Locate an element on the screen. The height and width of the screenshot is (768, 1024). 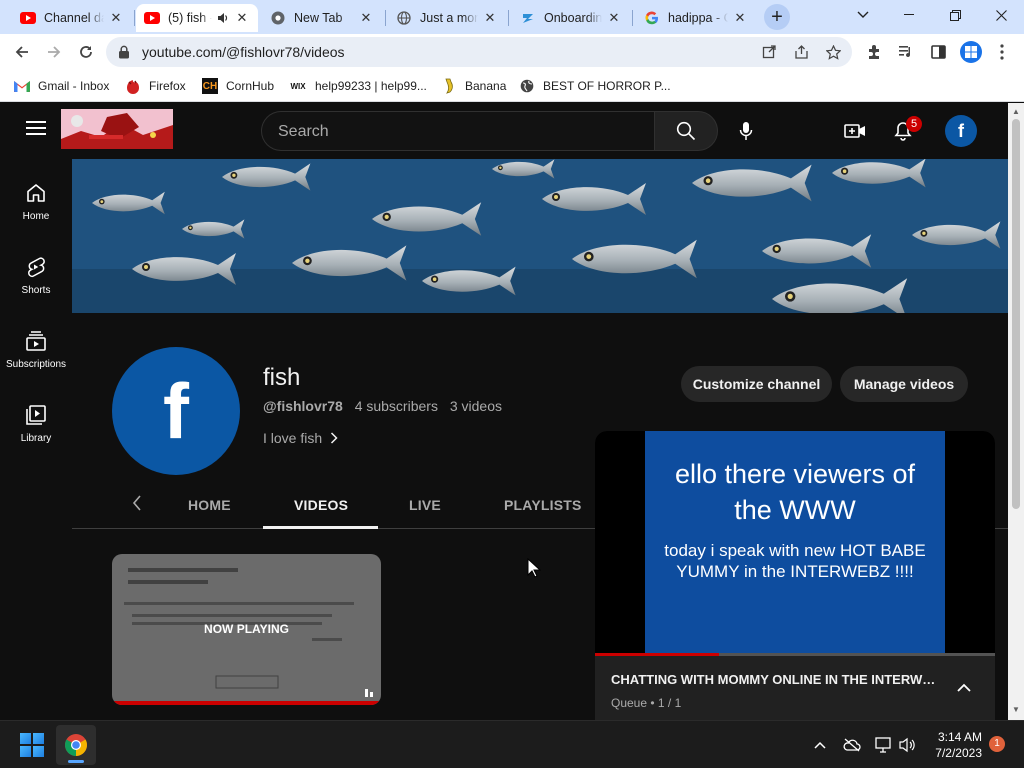
guide-item-home: Home is located at coordinates (36, 201).